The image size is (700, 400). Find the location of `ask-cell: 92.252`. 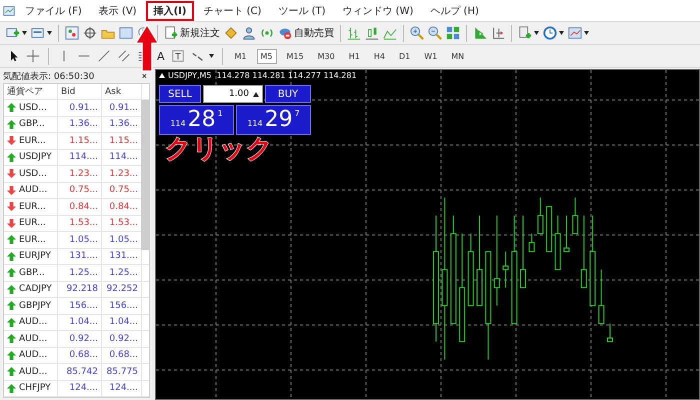

ask-cell: 92.252 is located at coordinates (122, 289).